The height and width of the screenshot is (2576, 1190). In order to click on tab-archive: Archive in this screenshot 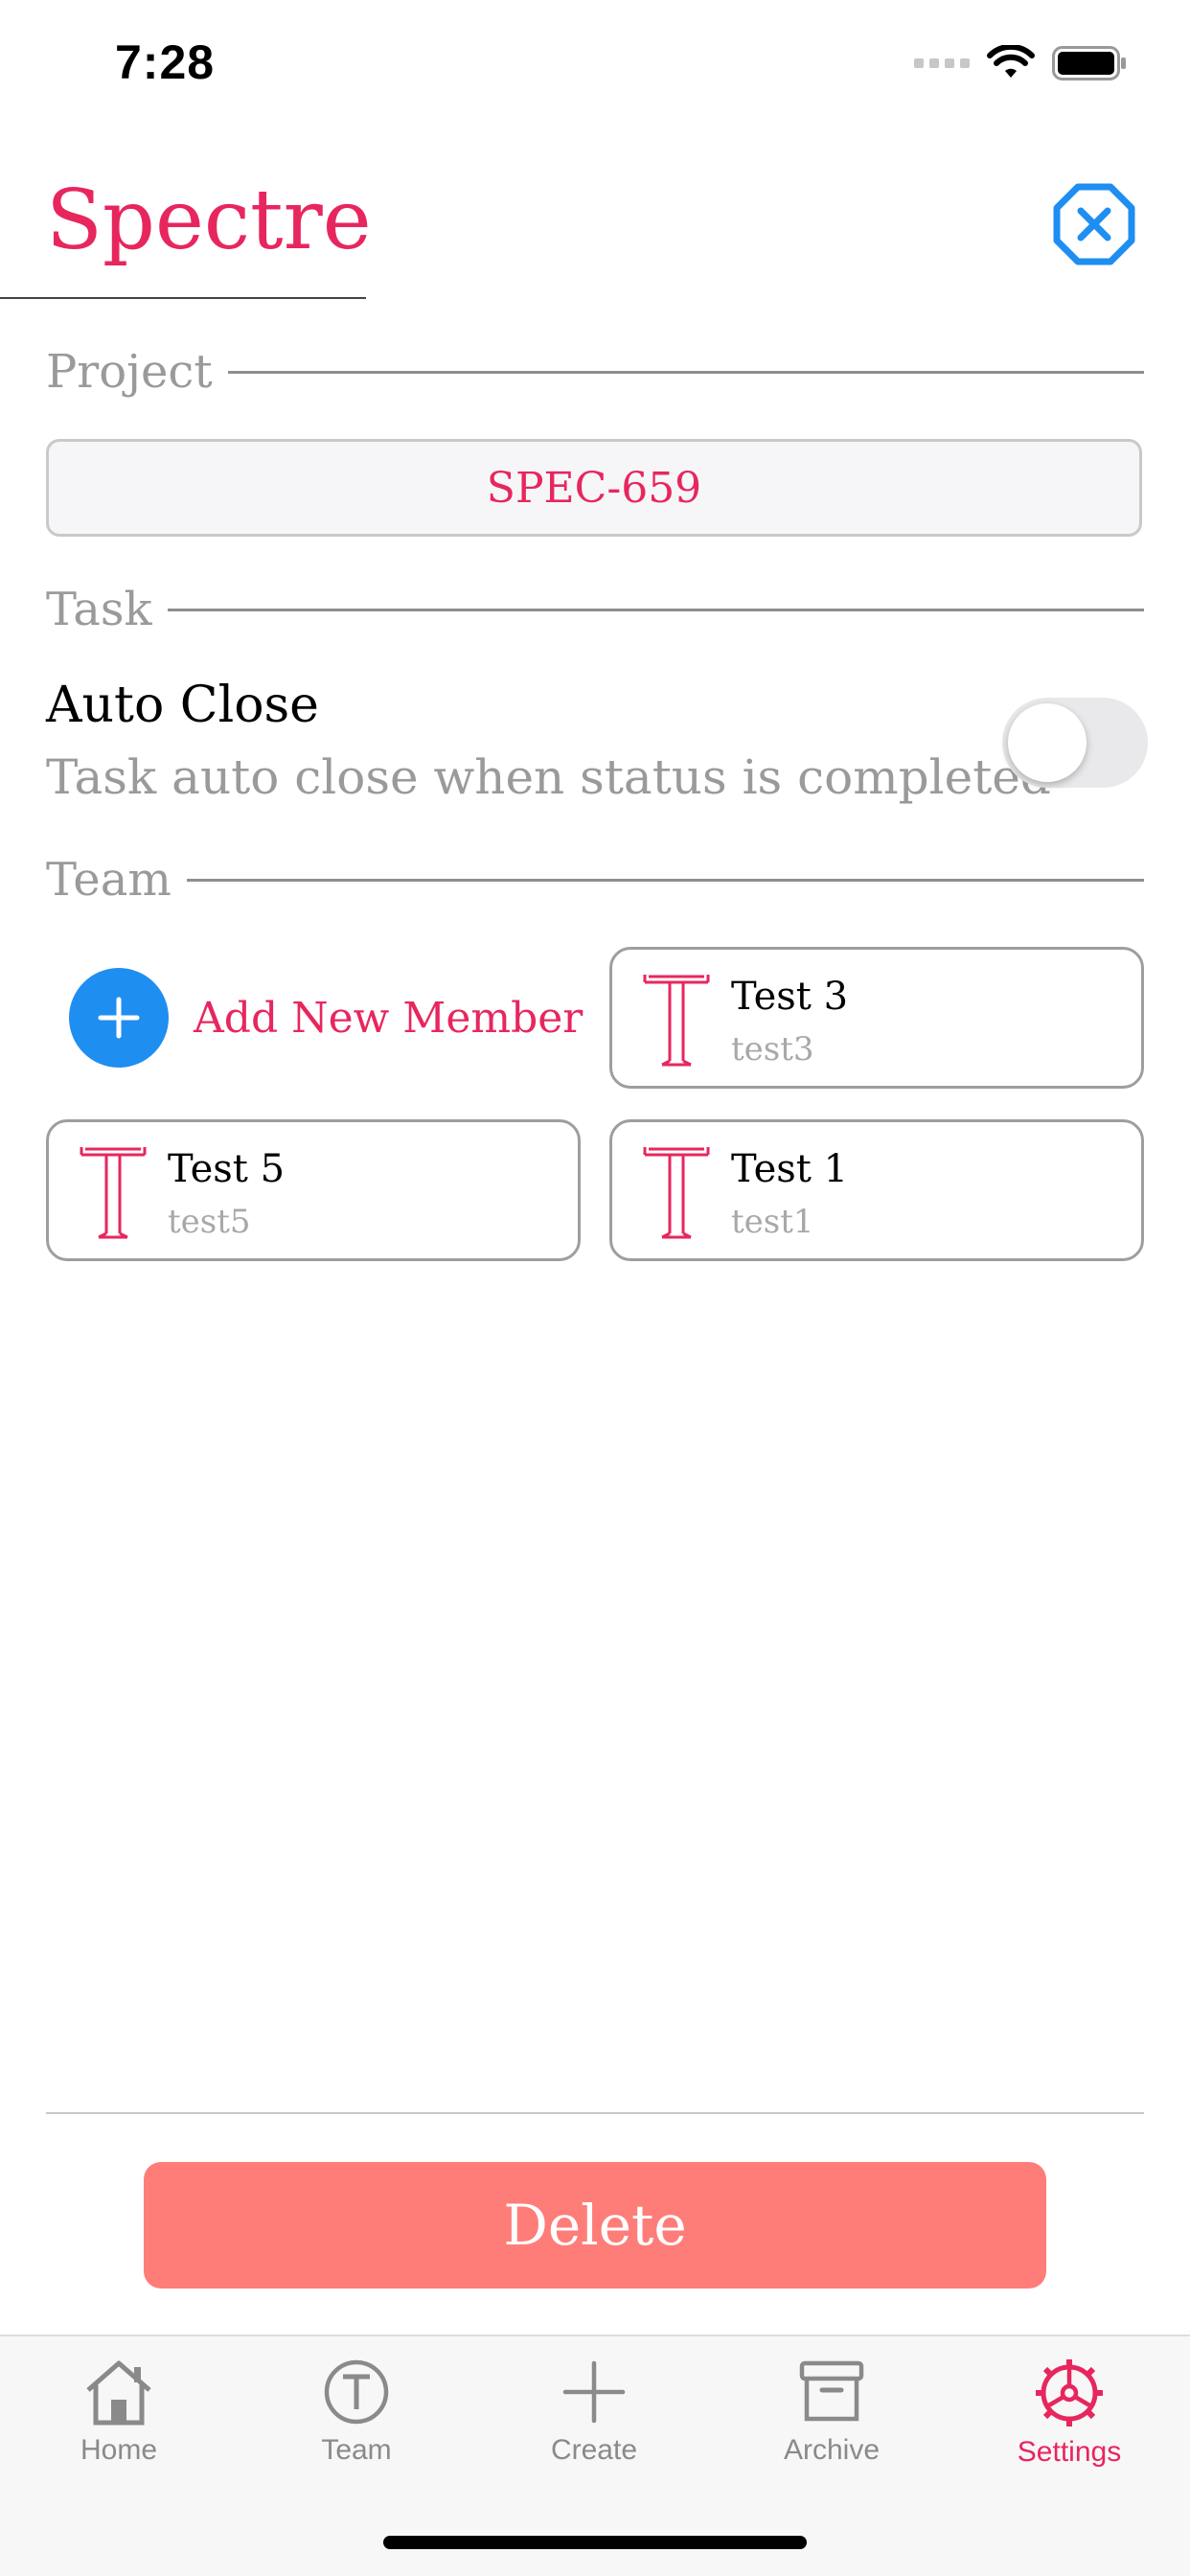, I will do `click(832, 2412)`.